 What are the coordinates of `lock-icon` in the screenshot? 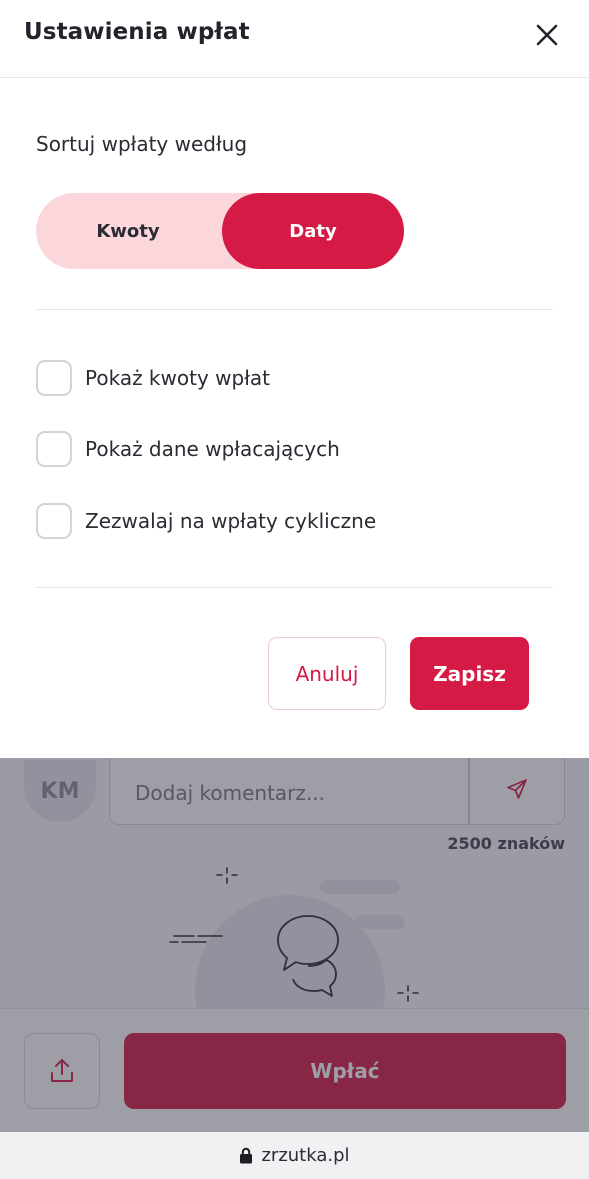 It's located at (246, 1155).